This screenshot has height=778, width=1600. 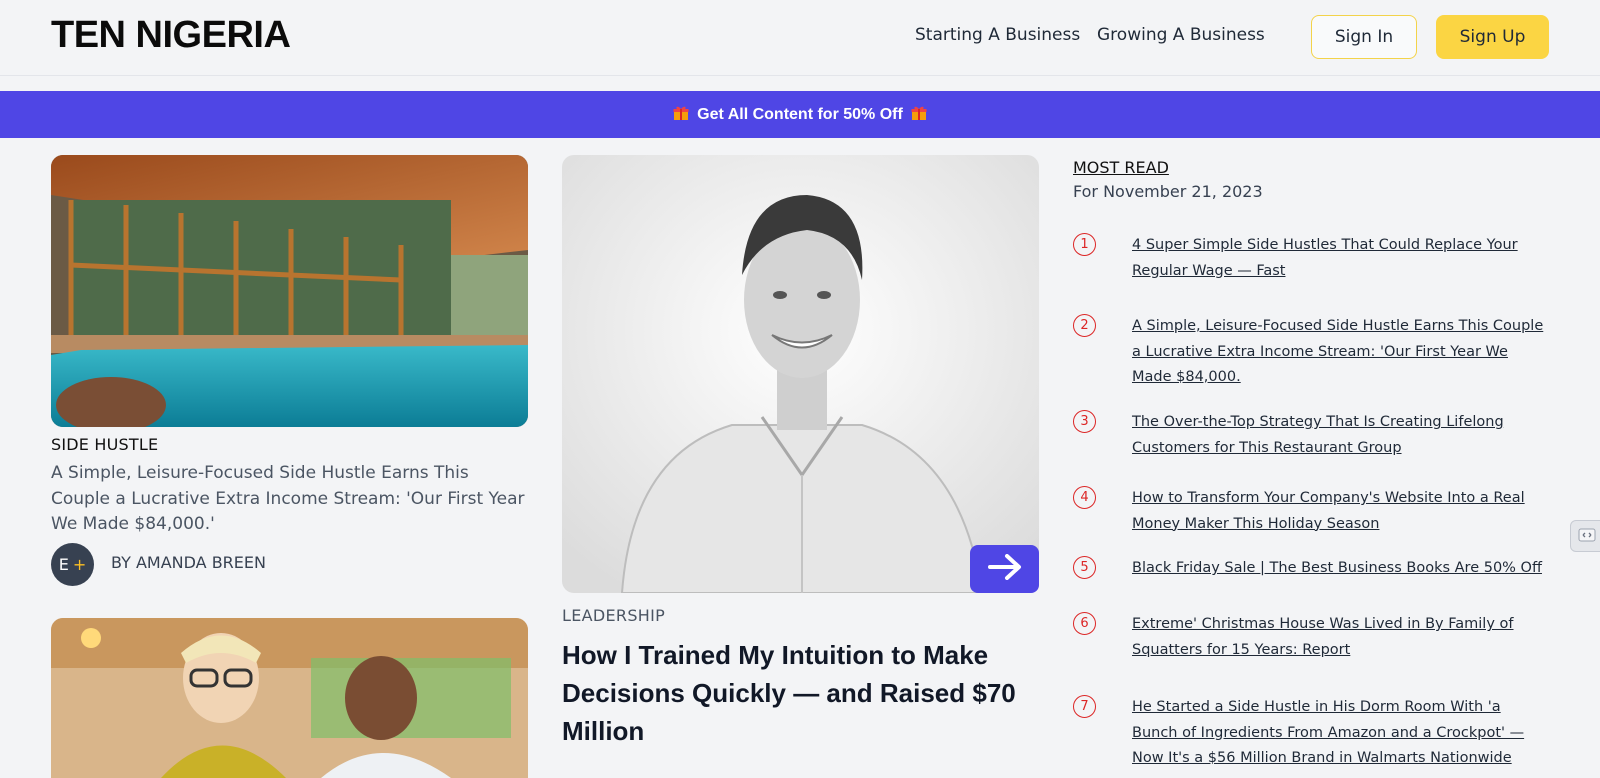 What do you see at coordinates (1084, 497) in the screenshot?
I see `rank-badge: 4` at bounding box center [1084, 497].